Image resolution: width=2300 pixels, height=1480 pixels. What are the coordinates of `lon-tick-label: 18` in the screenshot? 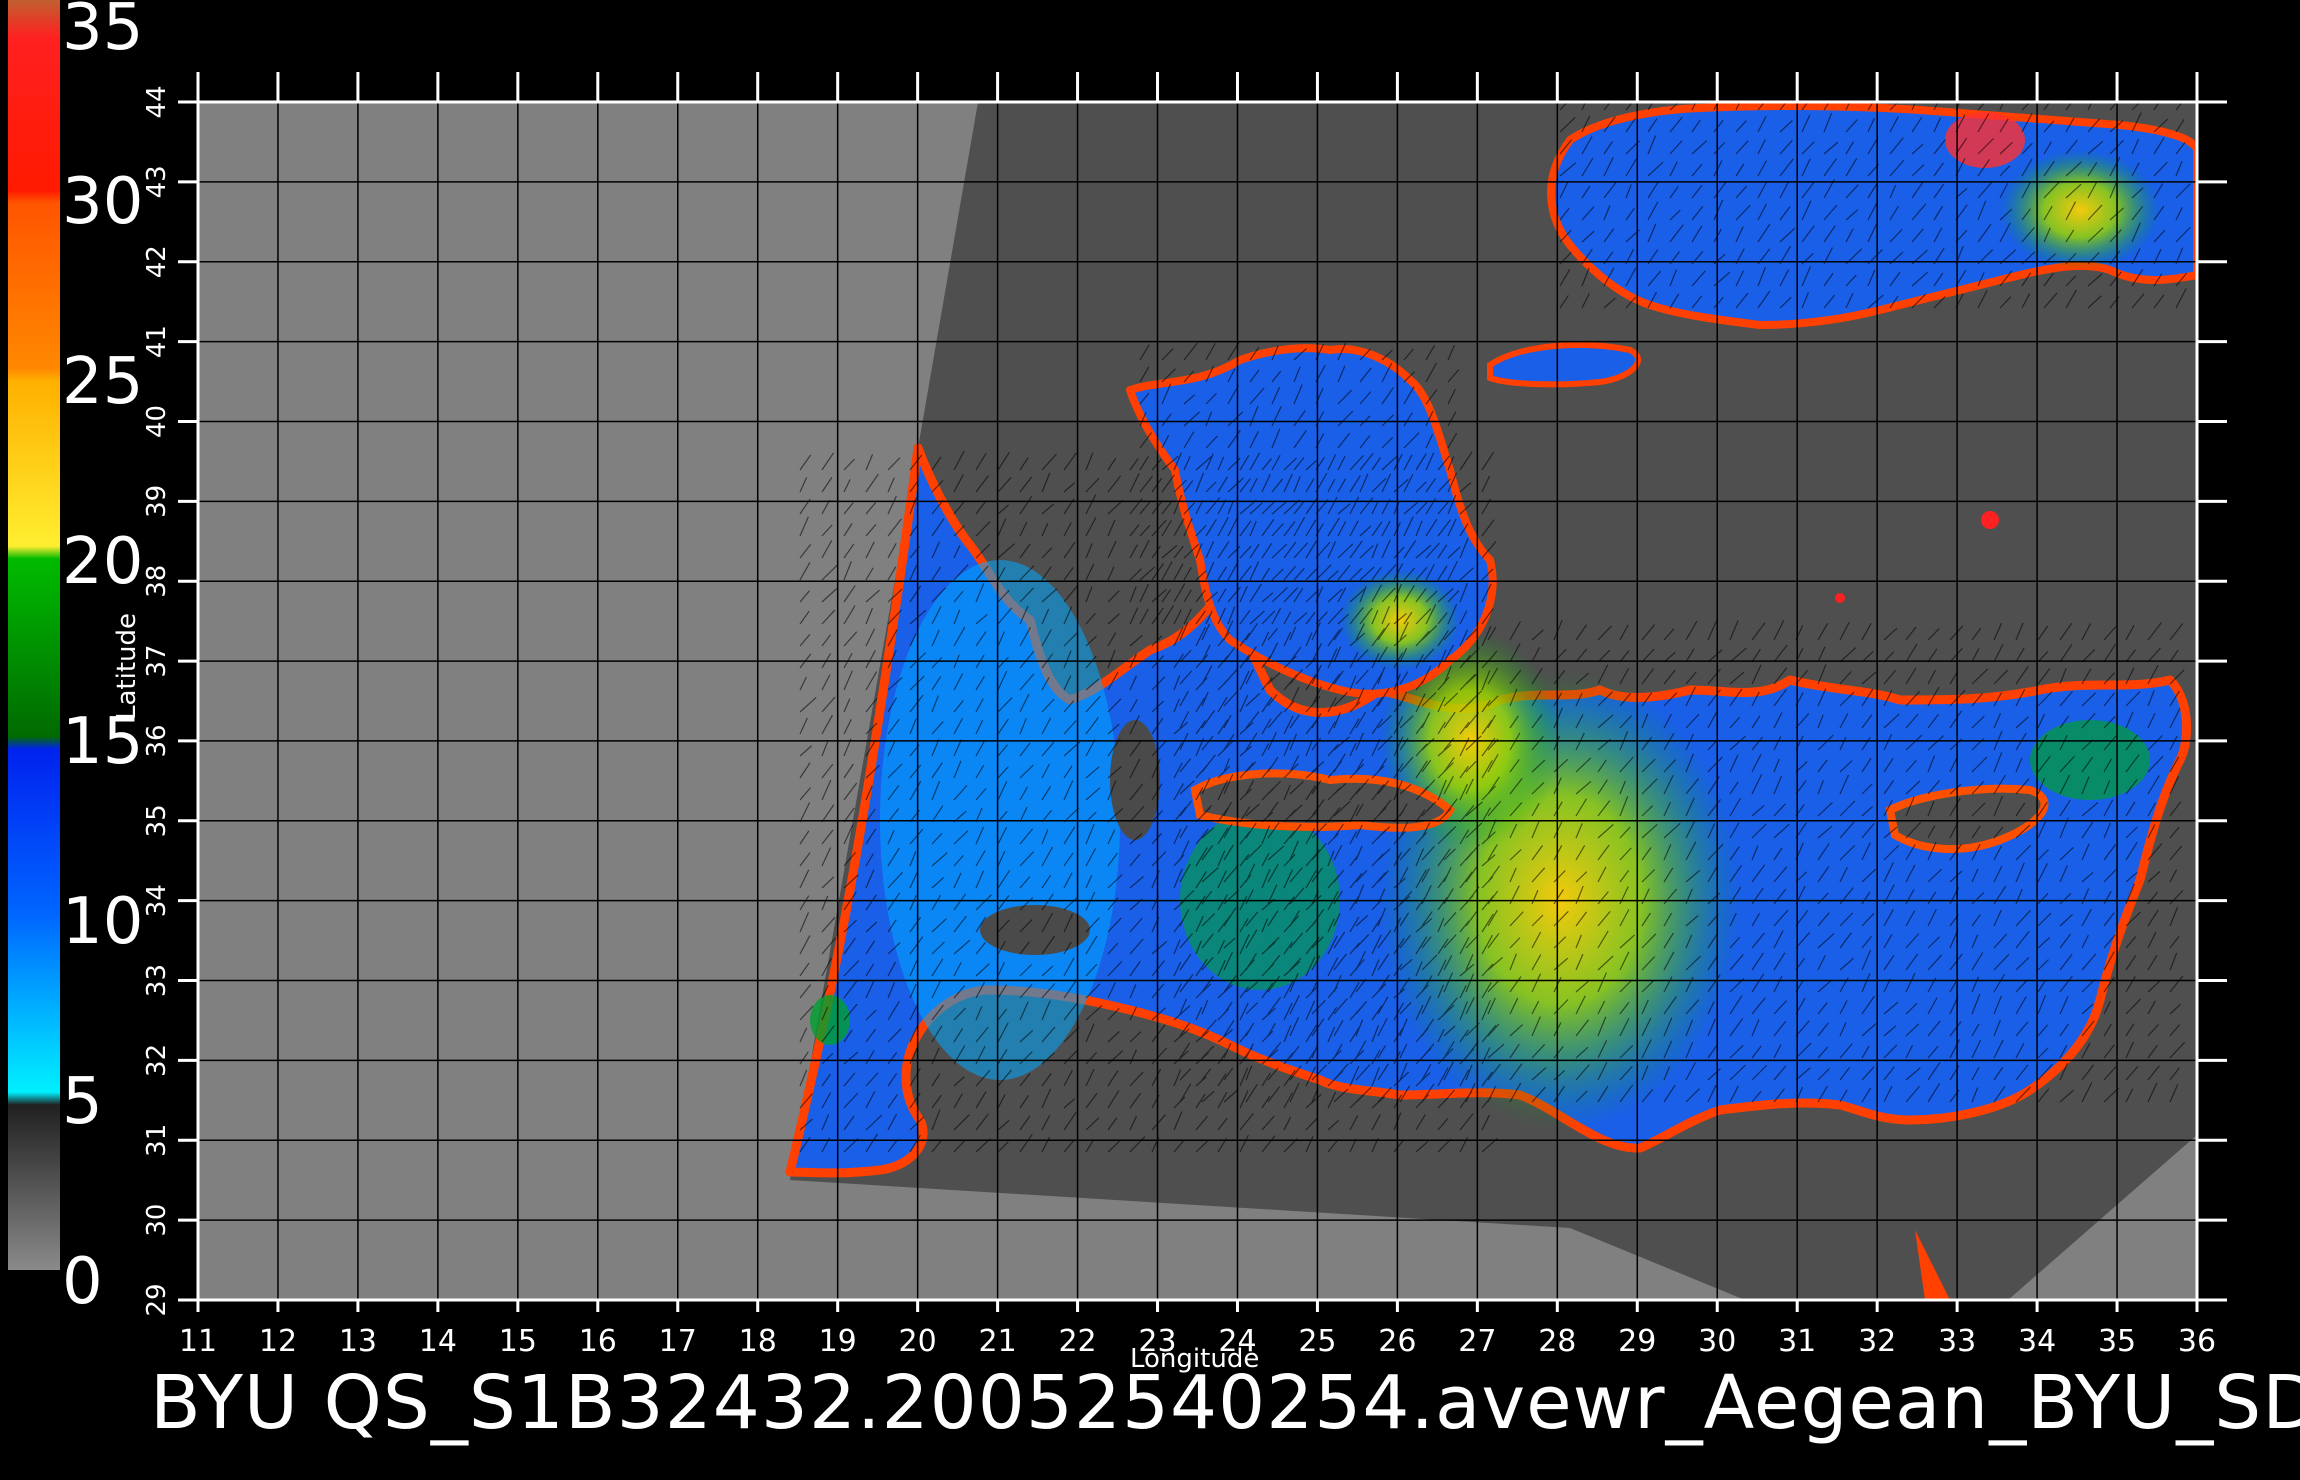 It's located at (758, 1341).